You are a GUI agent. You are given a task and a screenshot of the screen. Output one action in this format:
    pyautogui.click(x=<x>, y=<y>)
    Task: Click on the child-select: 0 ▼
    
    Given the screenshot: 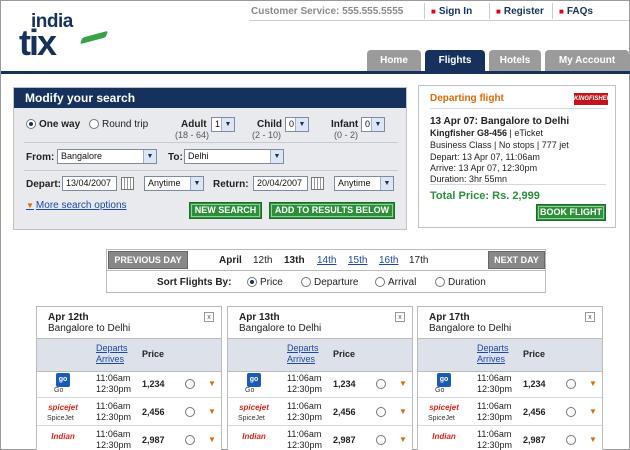 What is the action you would take?
    pyautogui.click(x=297, y=124)
    